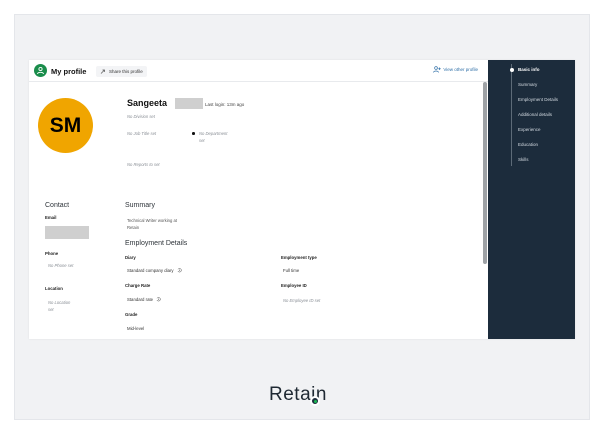 This screenshot has width=604, height=435. What do you see at coordinates (52, 253) in the screenshot?
I see `phone-label: Phone` at bounding box center [52, 253].